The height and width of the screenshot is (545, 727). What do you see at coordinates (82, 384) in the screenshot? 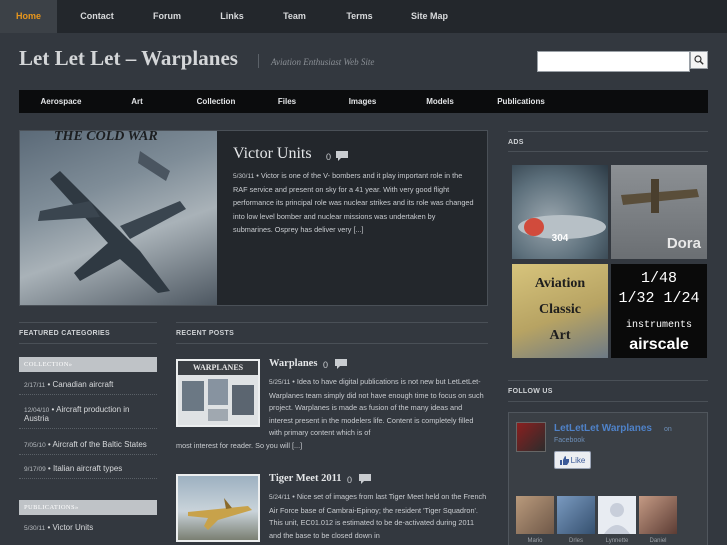
I see `item-title: Canadian aircraft` at bounding box center [82, 384].